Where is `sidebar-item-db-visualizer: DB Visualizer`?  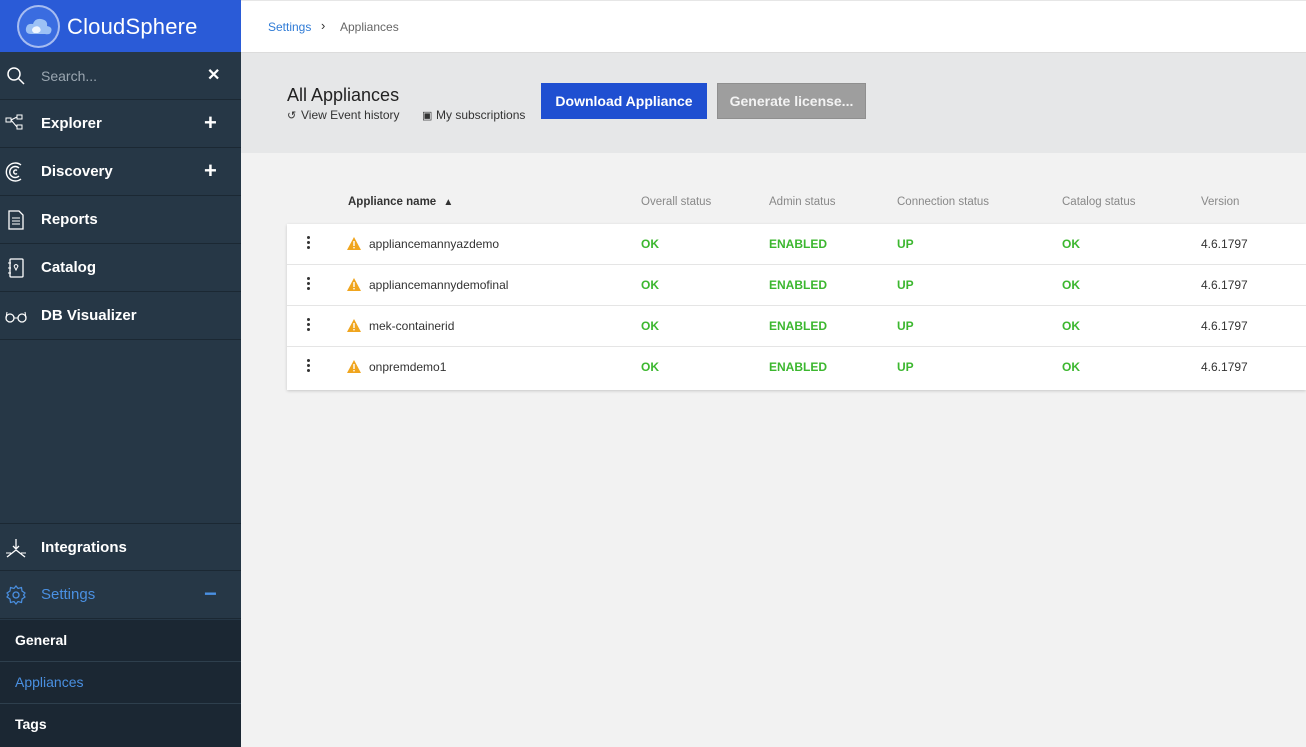
sidebar-item-db-visualizer: DB Visualizer is located at coordinates (120, 316).